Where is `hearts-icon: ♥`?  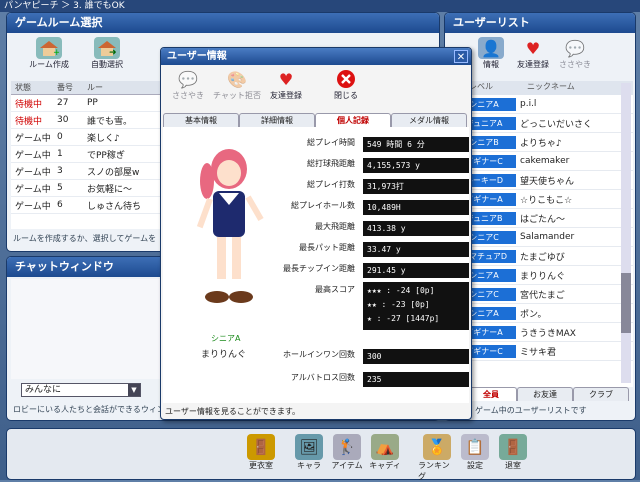
hearts-icon: ♥ is located at coordinates (286, 79).